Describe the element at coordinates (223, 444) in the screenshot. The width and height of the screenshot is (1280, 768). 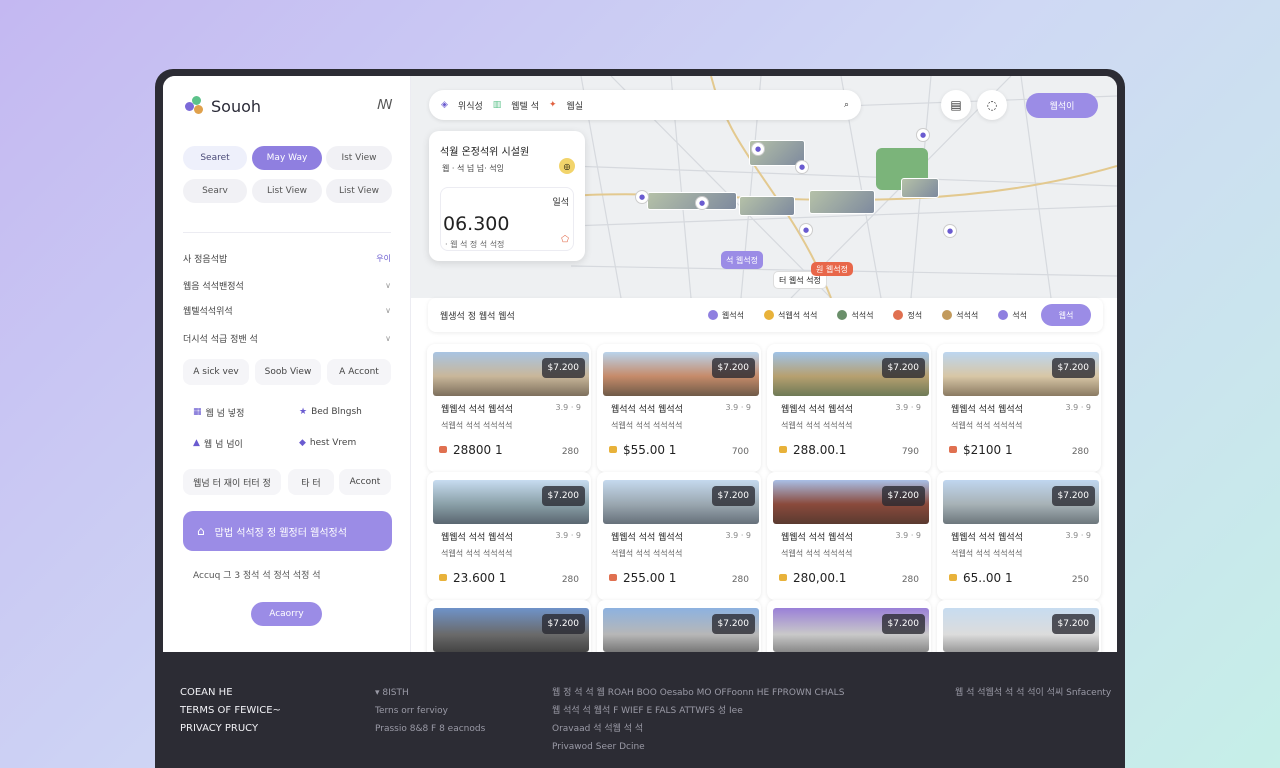
I see `chip-label: 웹 넘 넘이` at that location.